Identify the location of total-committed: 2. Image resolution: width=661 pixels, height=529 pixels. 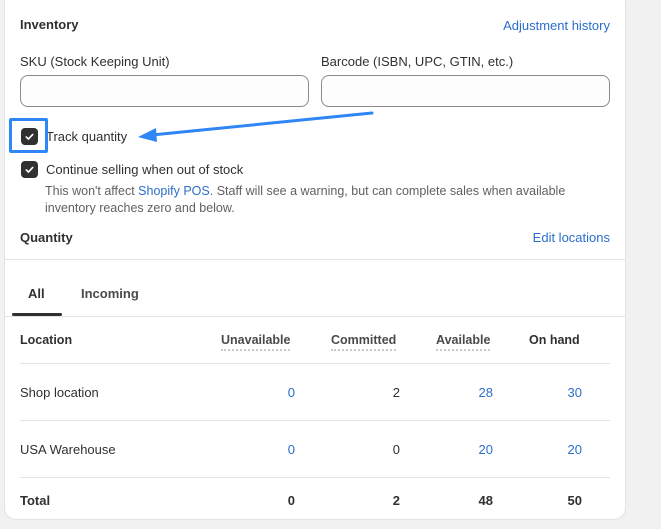
(396, 500).